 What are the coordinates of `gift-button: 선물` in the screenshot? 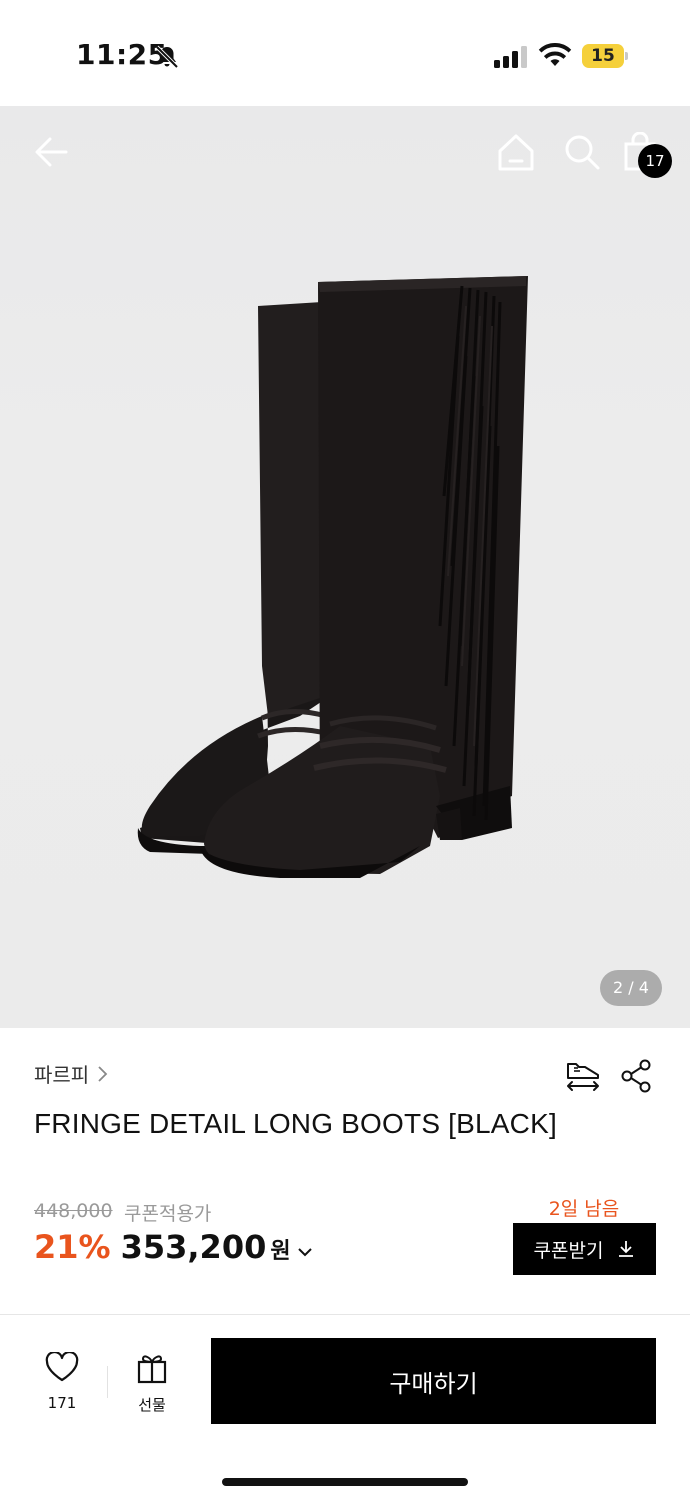 It's located at (152, 1383).